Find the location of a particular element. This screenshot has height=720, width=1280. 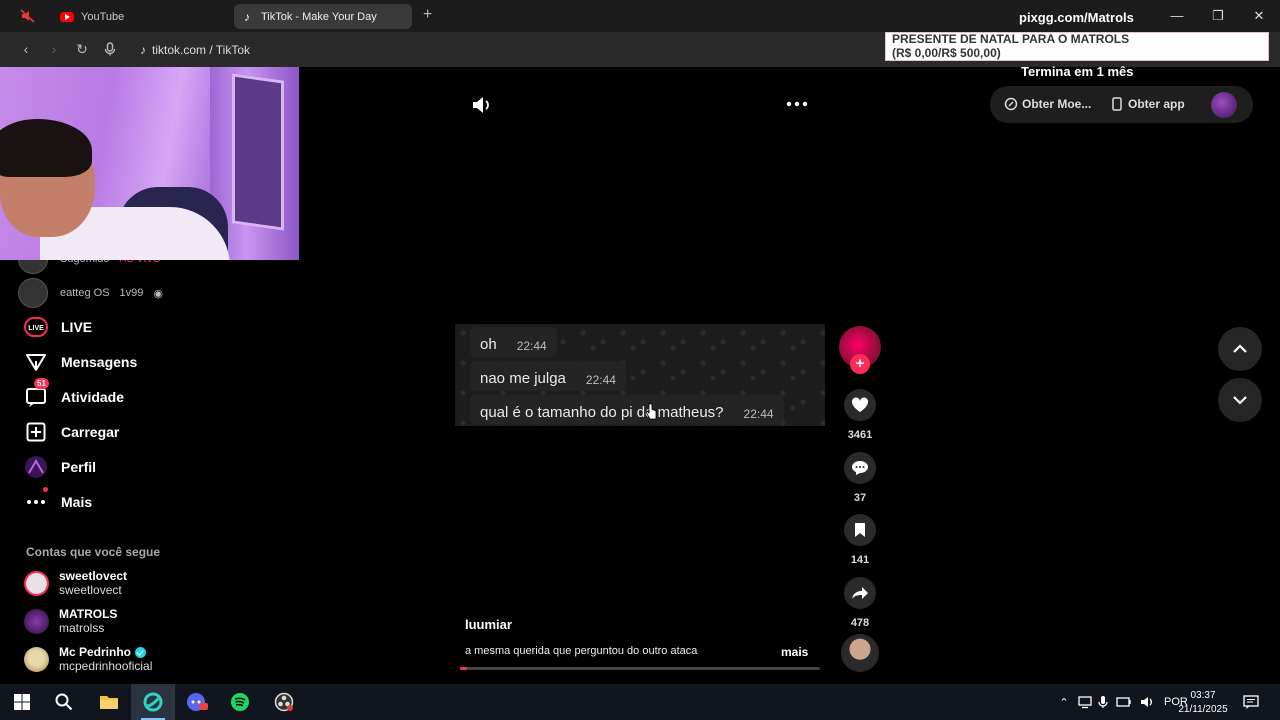

donation-amount: (R$ 0,00/R$ 500,00) is located at coordinates (946, 53).